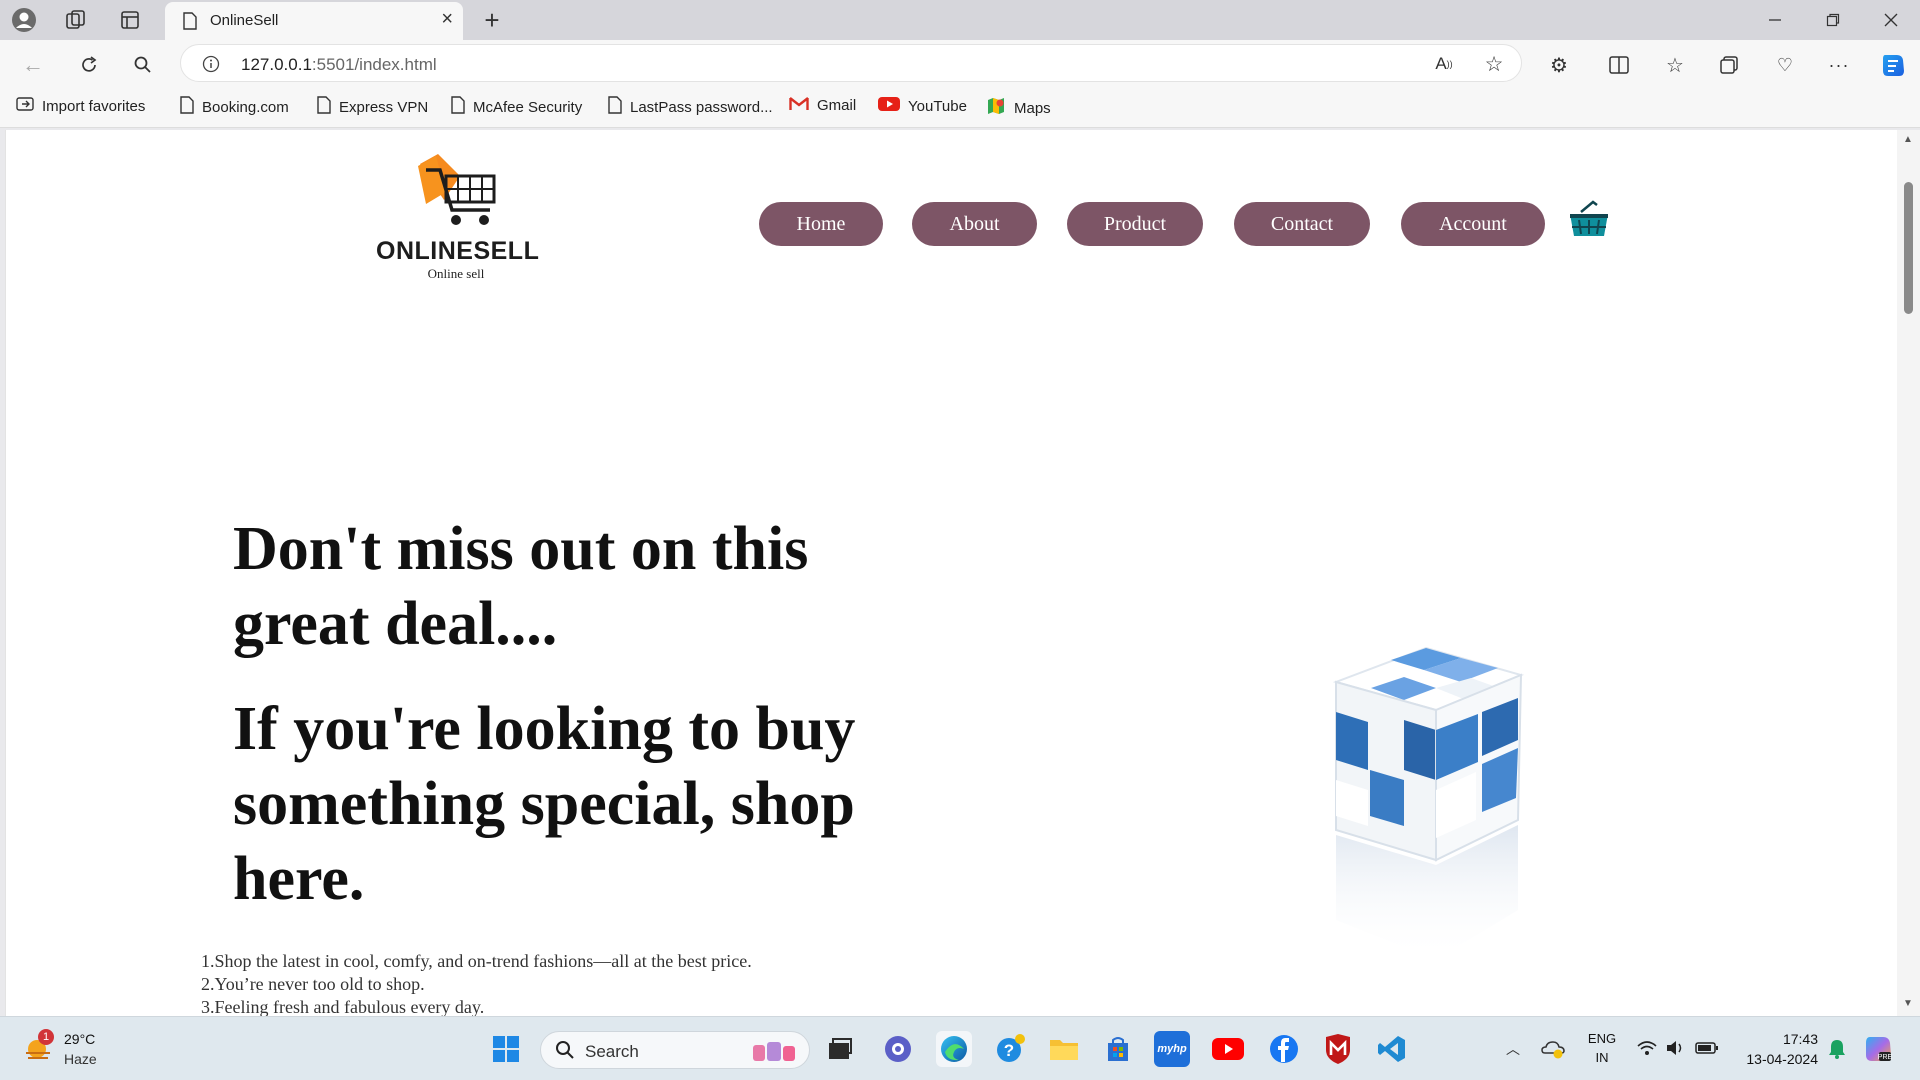  What do you see at coordinates (458, 251) in the screenshot?
I see `logo-text: ONLINESELL` at bounding box center [458, 251].